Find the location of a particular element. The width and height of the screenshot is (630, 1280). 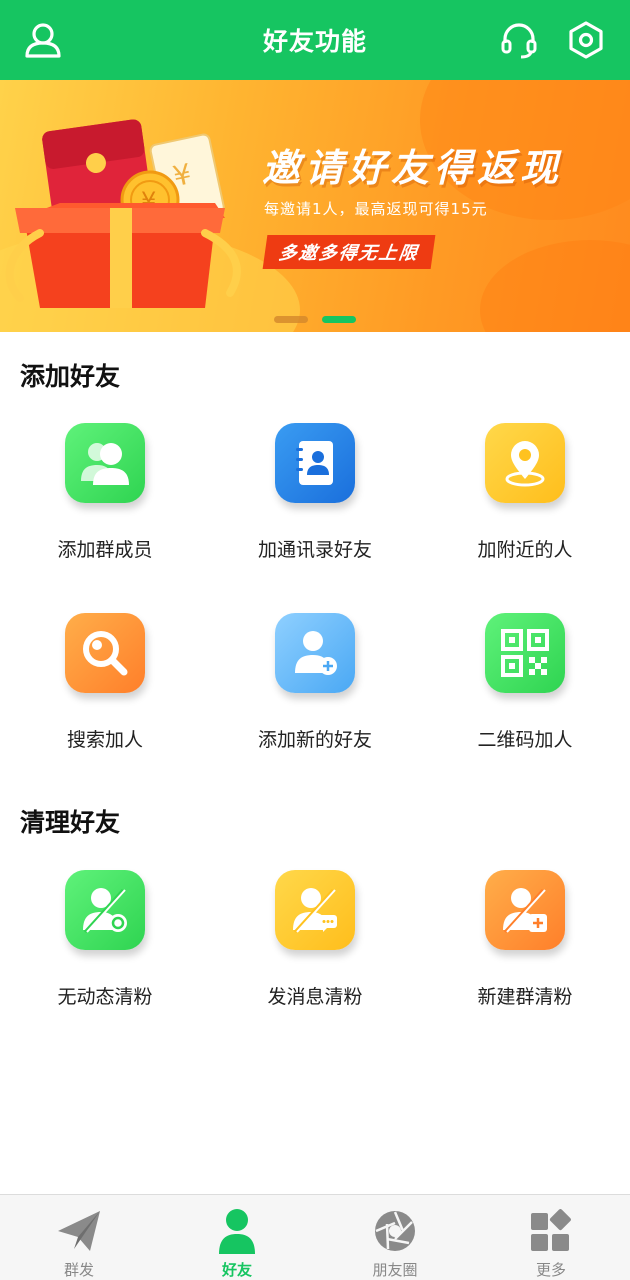

settings-hex-icon is located at coordinates (586, 40).